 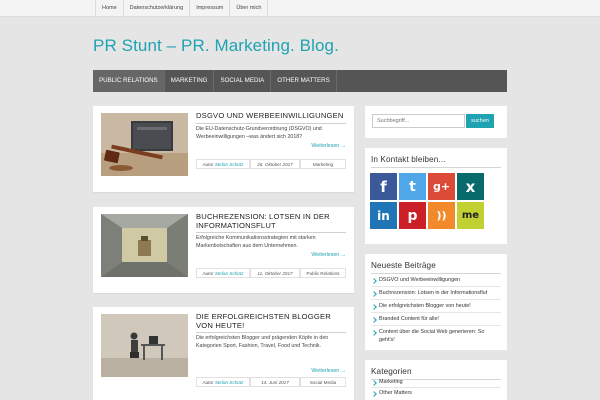 What do you see at coordinates (129, 81) in the screenshot?
I see `main-nav-public-relations: PUBLIC RELATIONS` at bounding box center [129, 81].